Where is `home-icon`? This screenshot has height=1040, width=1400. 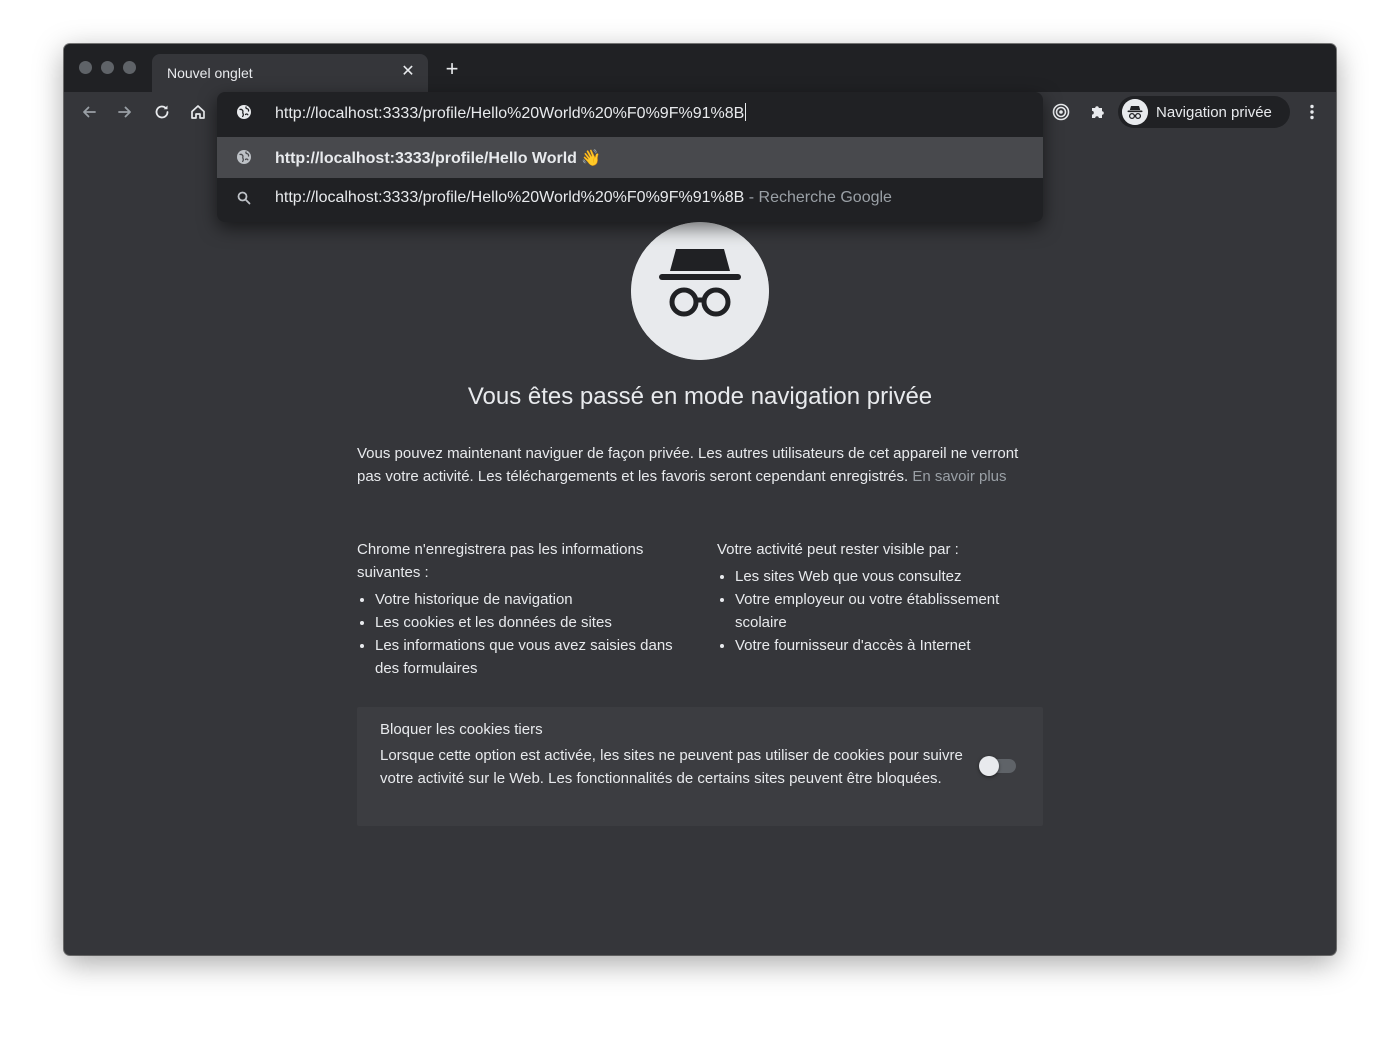 home-icon is located at coordinates (198, 112).